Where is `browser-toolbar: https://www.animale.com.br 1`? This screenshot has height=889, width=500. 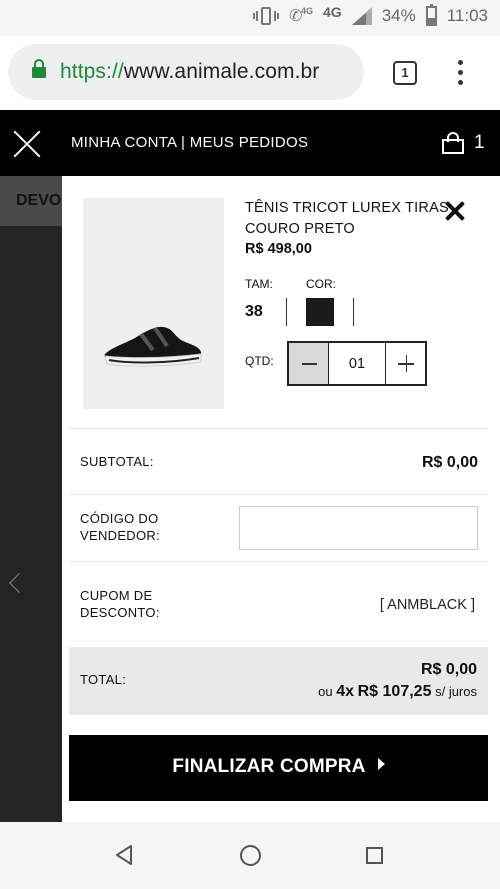
browser-toolbar: https://www.animale.com.br 1 is located at coordinates (250, 73).